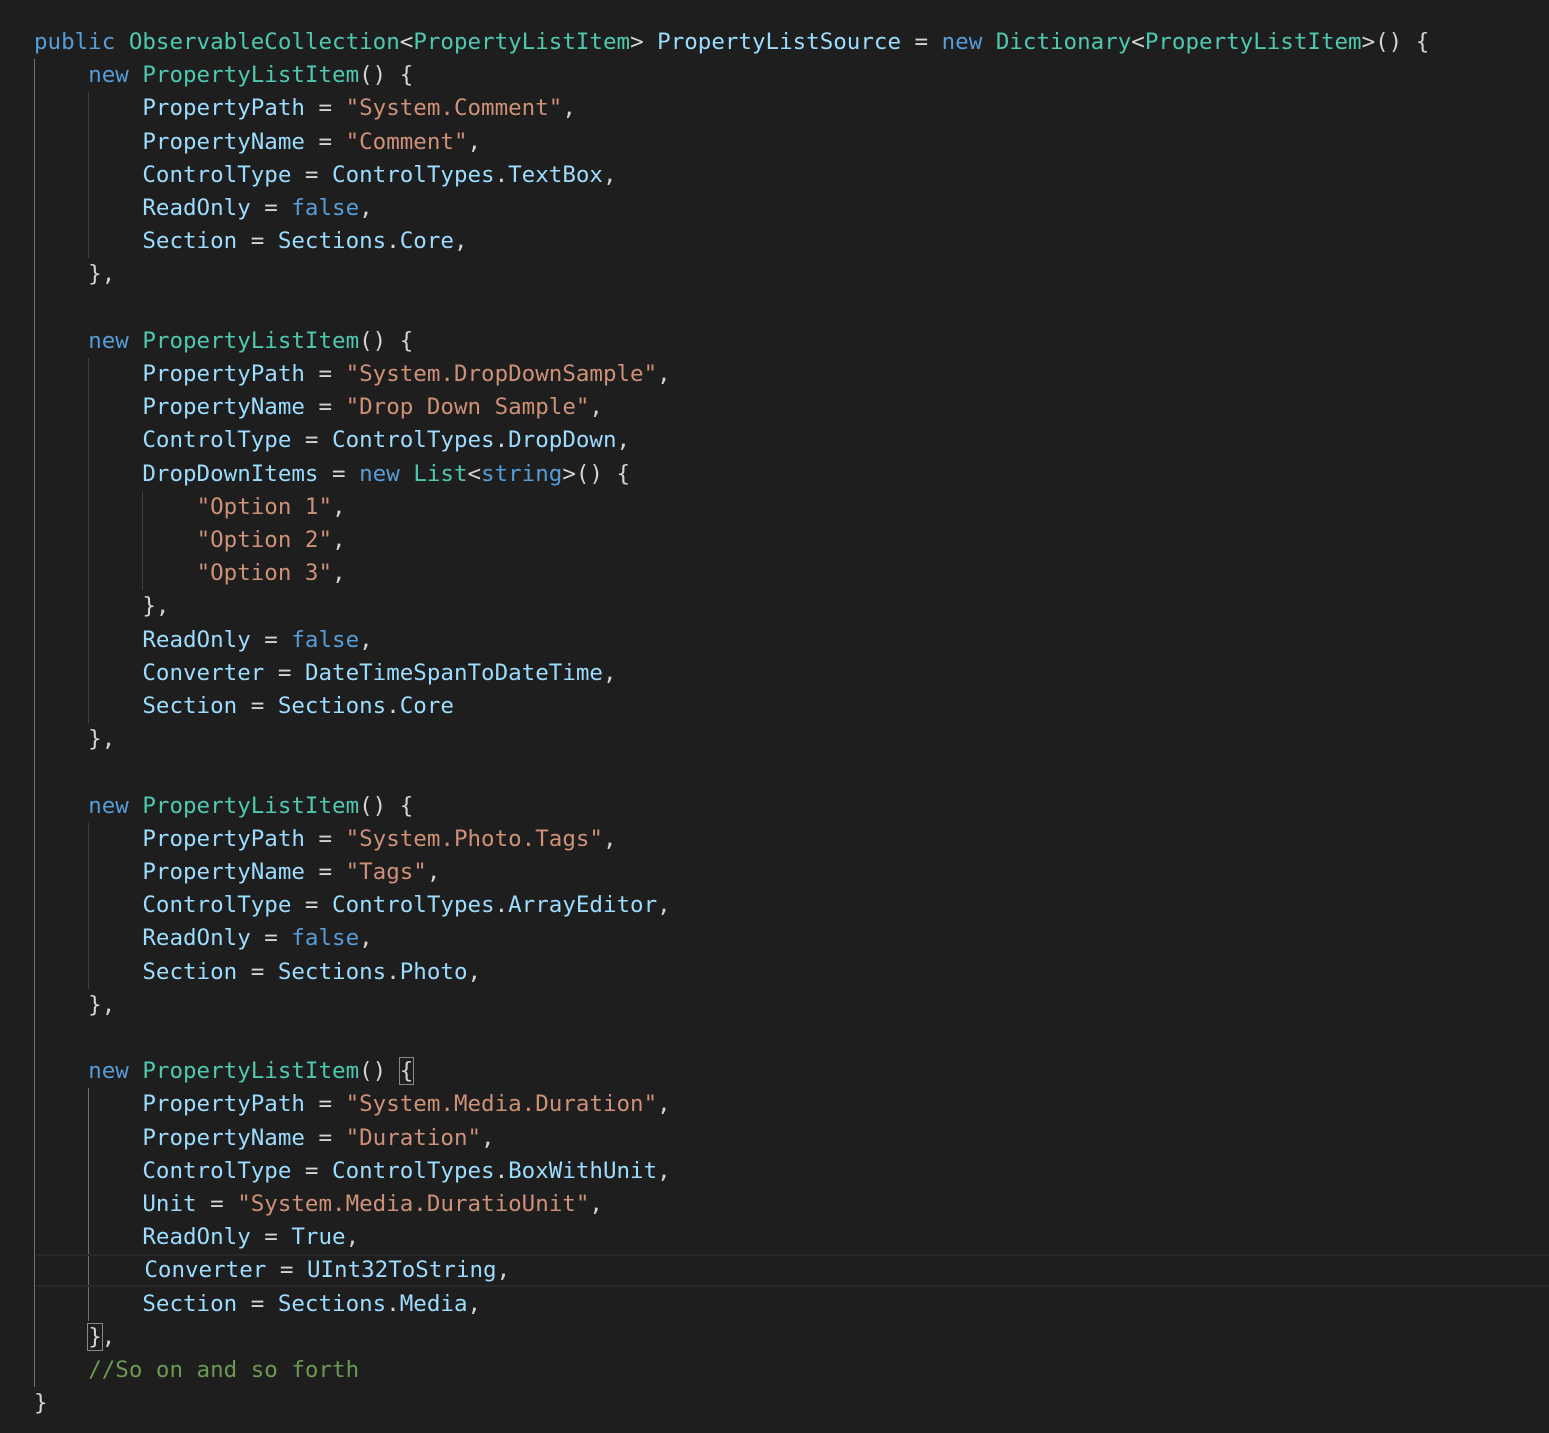  What do you see at coordinates (792, 1271) in the screenshot?
I see `code-line: Converter = UInt32ToString,` at bounding box center [792, 1271].